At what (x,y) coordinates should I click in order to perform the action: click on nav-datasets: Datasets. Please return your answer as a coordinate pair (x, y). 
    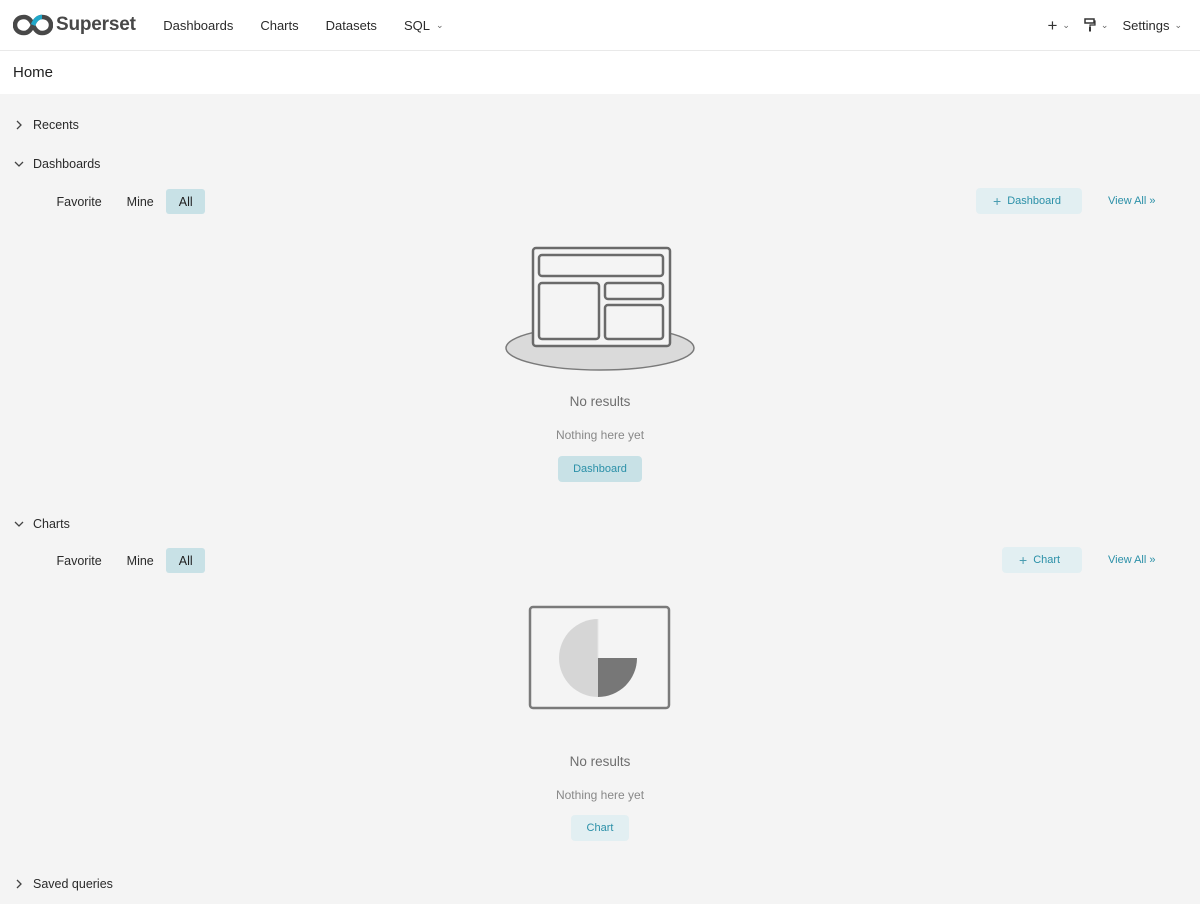
    Looking at the image, I should click on (351, 25).